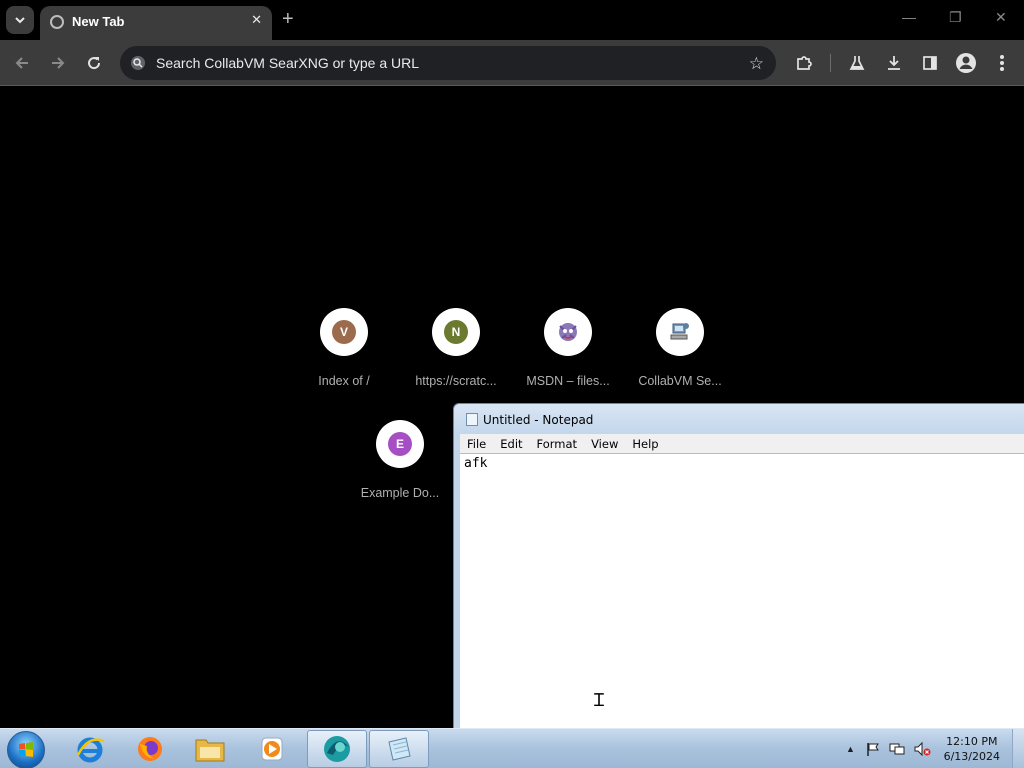  I want to click on menu-file: File, so click(476, 444).